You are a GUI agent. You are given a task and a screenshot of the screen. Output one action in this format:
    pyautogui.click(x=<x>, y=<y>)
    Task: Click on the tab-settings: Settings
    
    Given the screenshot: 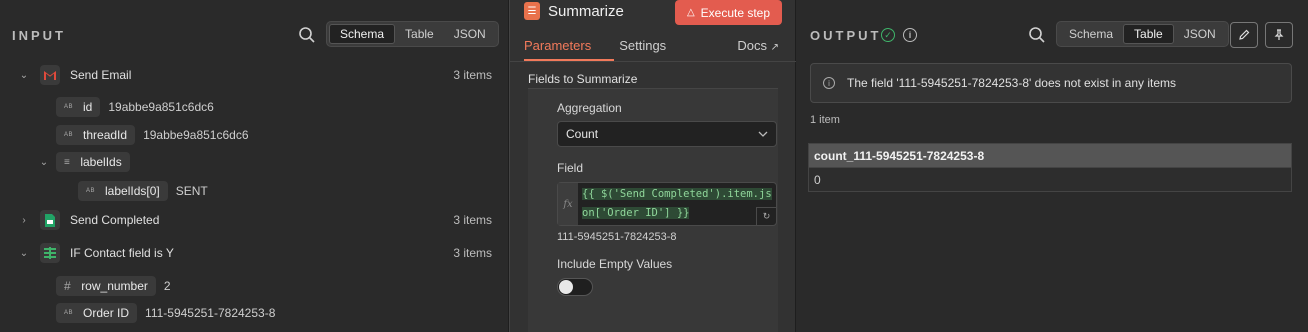 What is the action you would take?
    pyautogui.click(x=642, y=49)
    